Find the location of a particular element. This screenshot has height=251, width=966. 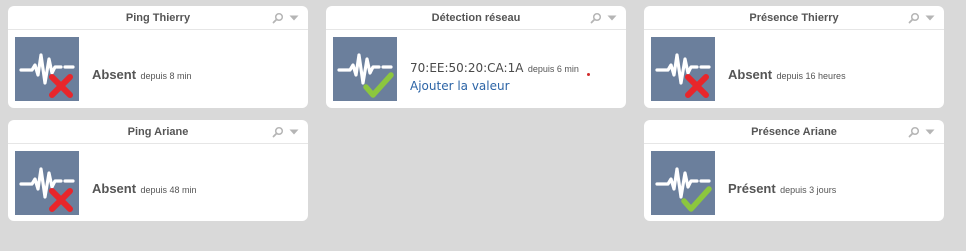

widget-ping-ariane: Ping Ariane Absent depuis 48 min is located at coordinates (158, 170).